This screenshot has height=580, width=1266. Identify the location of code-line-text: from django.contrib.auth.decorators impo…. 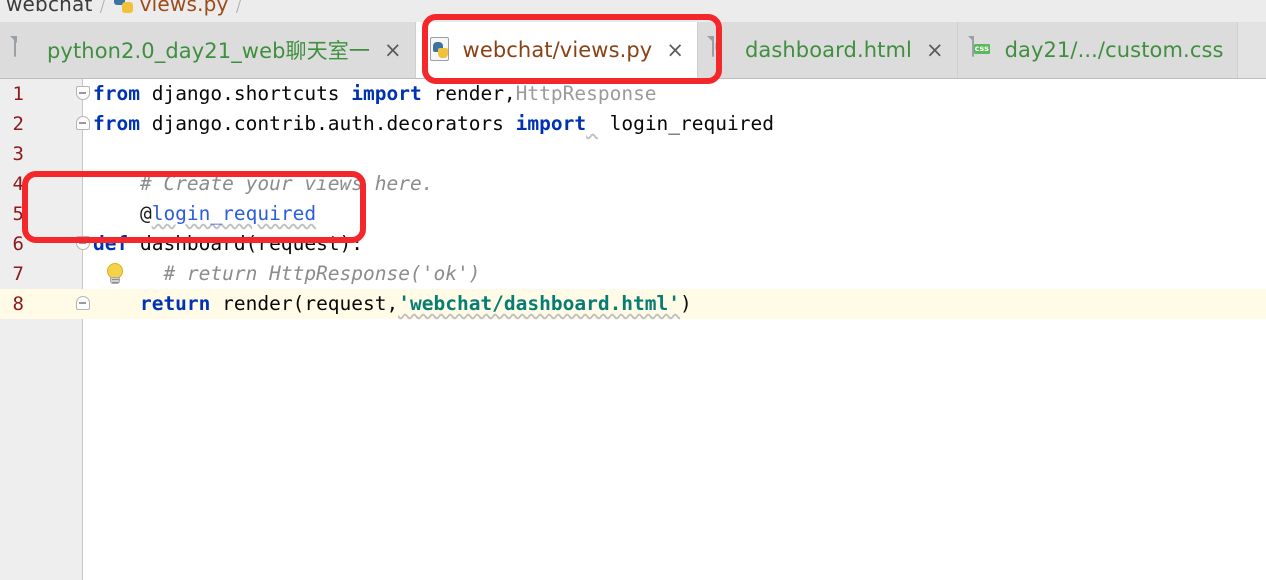
(433, 123).